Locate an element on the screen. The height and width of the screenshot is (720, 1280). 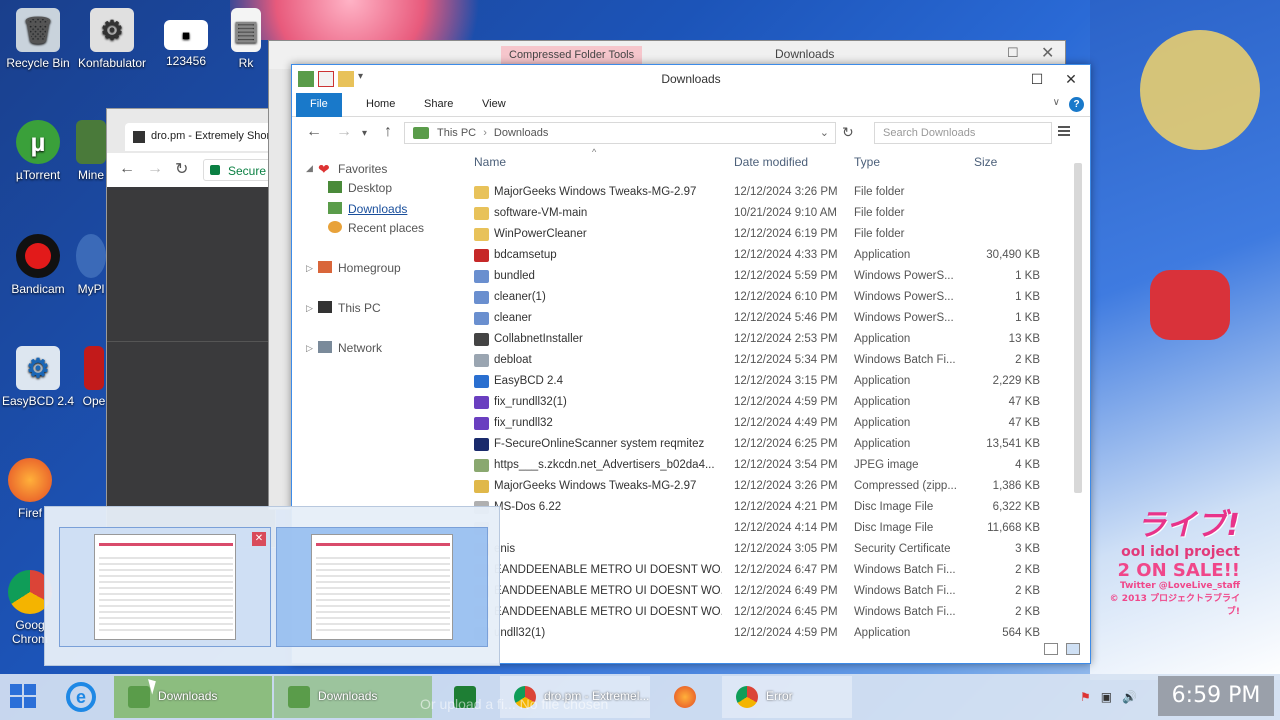
context-tab-compressed: Compressed Folder Tools is located at coordinates (572, 56).